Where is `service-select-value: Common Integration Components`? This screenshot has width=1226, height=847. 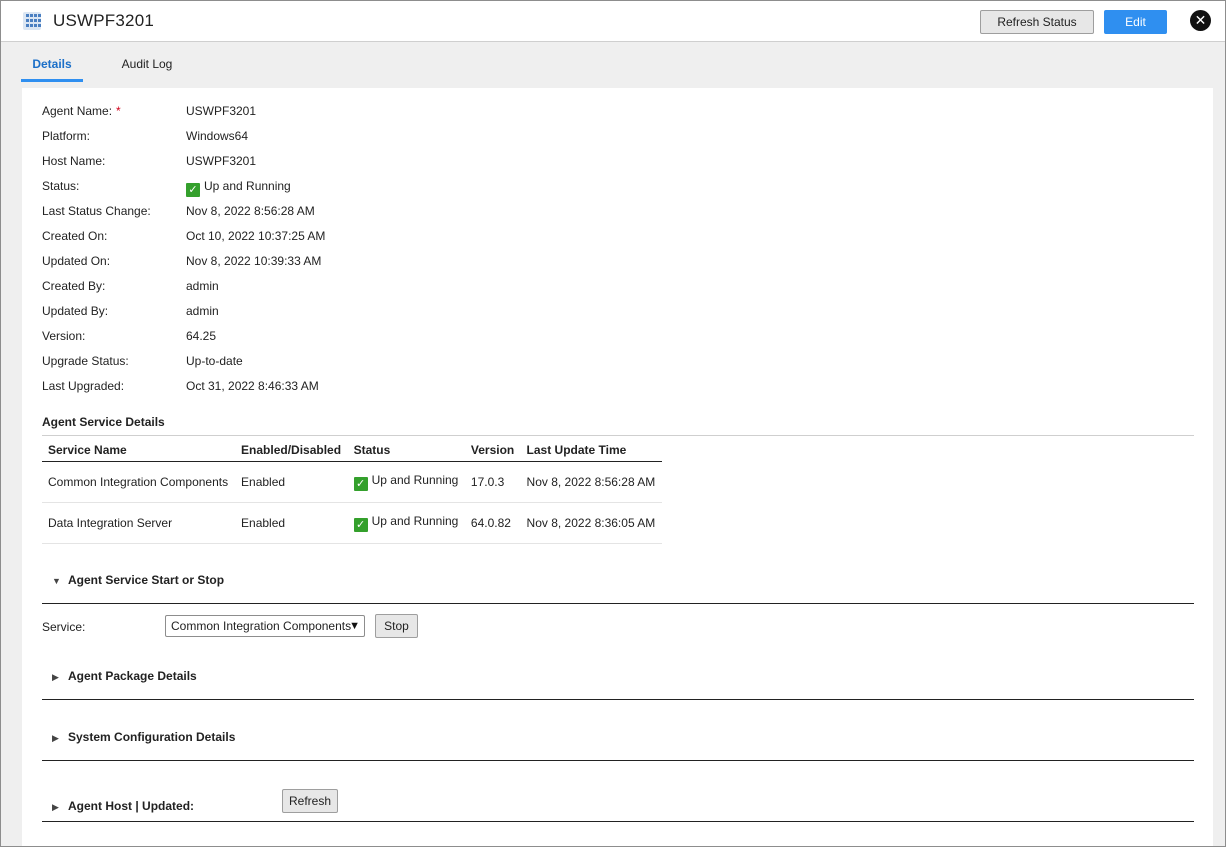
service-select-value: Common Integration Components is located at coordinates (261, 626).